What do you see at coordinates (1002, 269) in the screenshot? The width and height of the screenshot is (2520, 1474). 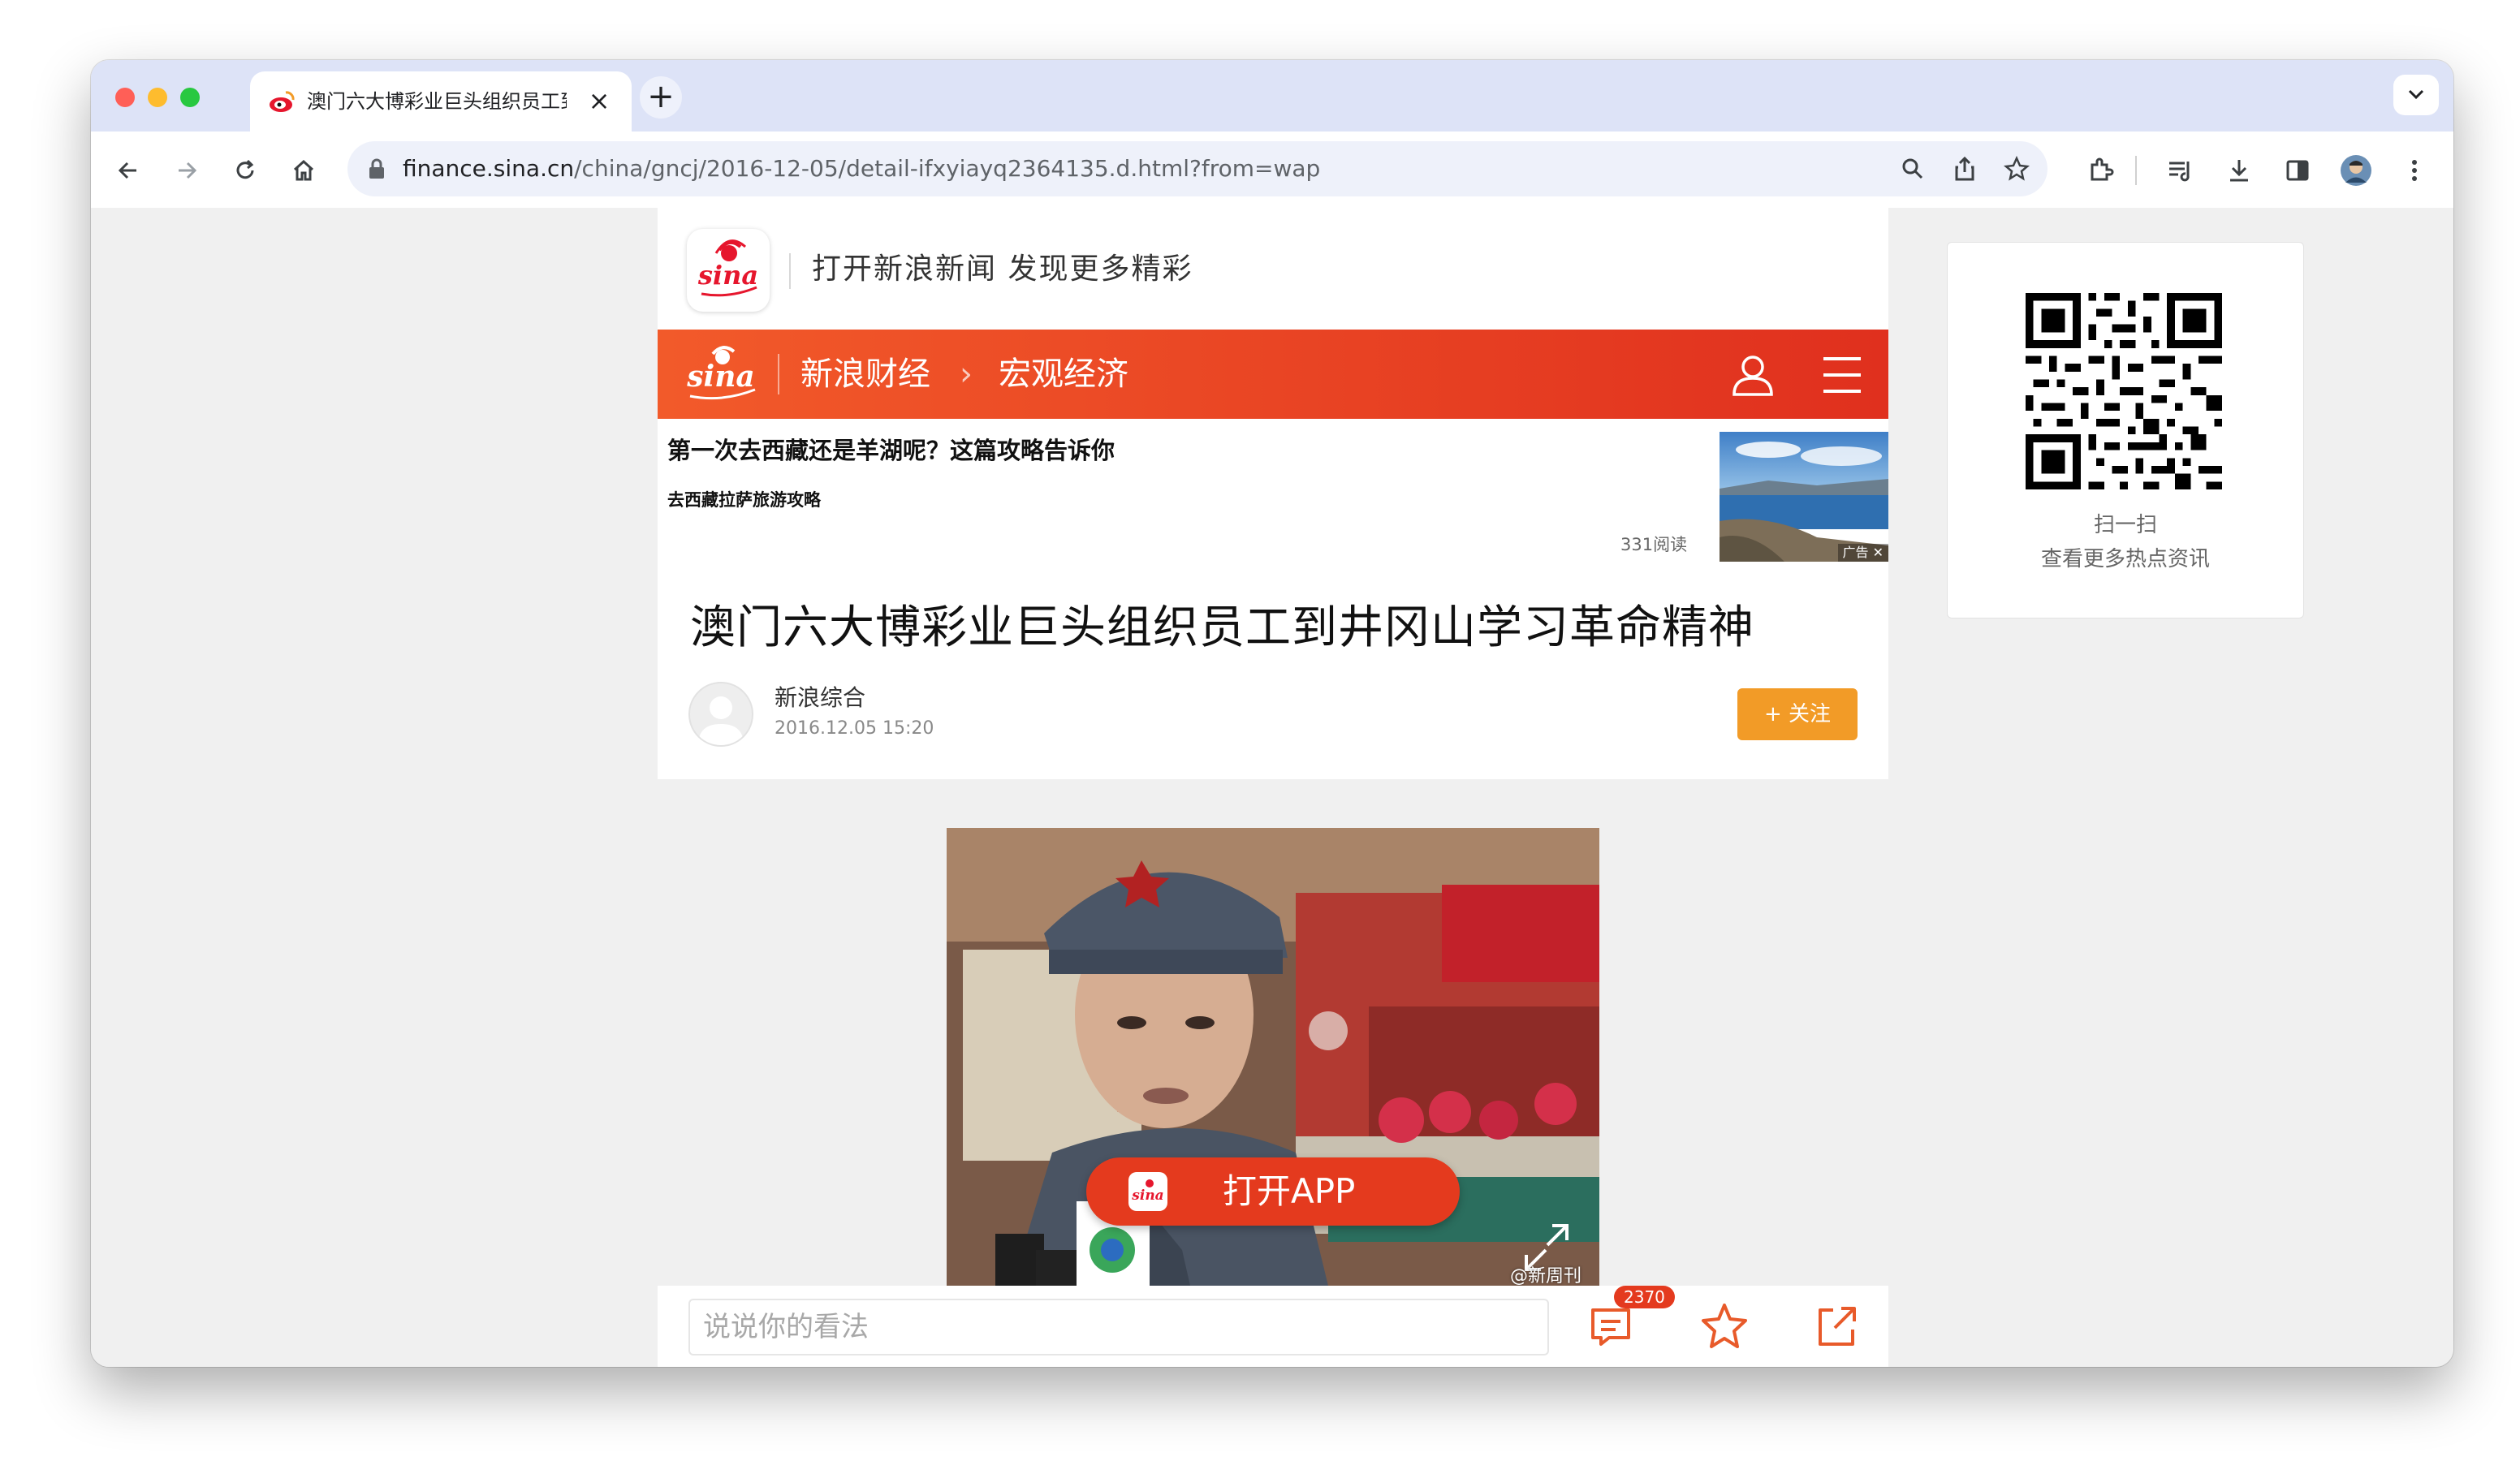 I see `banner-slogan: 打开新浪新闻 发现更多精彩` at bounding box center [1002, 269].